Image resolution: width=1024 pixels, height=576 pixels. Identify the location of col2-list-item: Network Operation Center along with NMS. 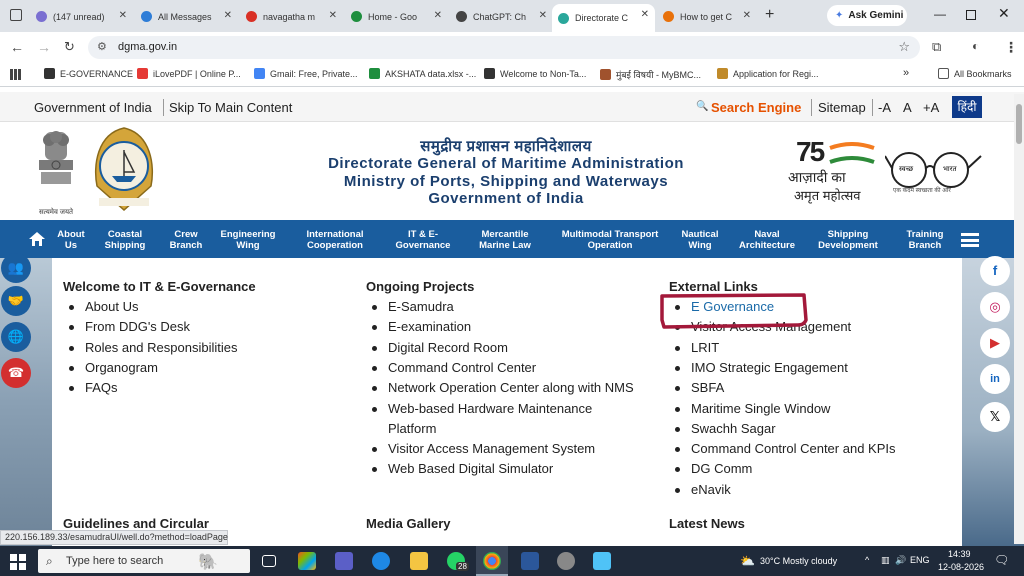
(503, 387).